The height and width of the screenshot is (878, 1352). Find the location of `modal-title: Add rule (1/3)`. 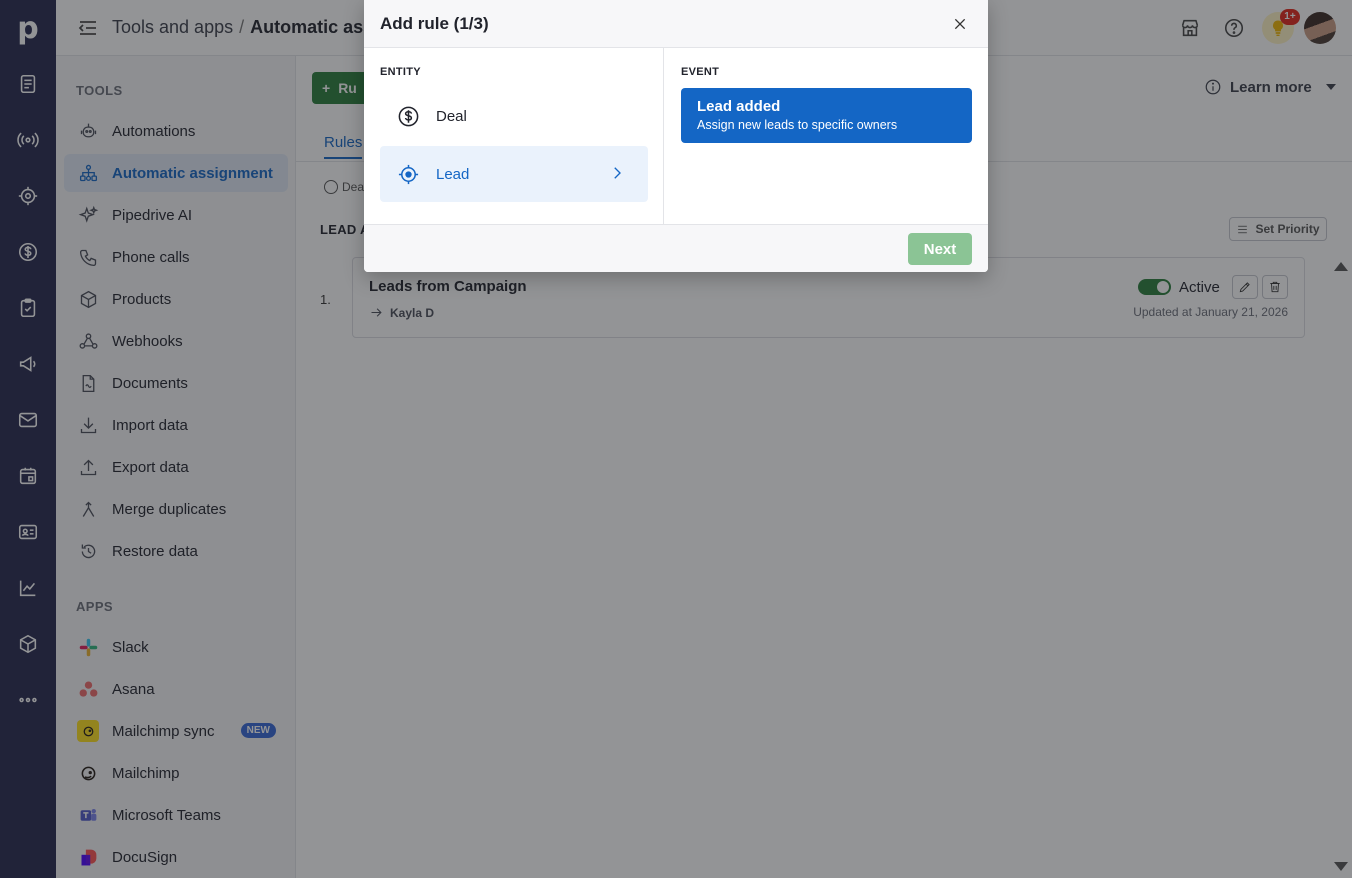

modal-title: Add rule (1/3) is located at coordinates (434, 23).